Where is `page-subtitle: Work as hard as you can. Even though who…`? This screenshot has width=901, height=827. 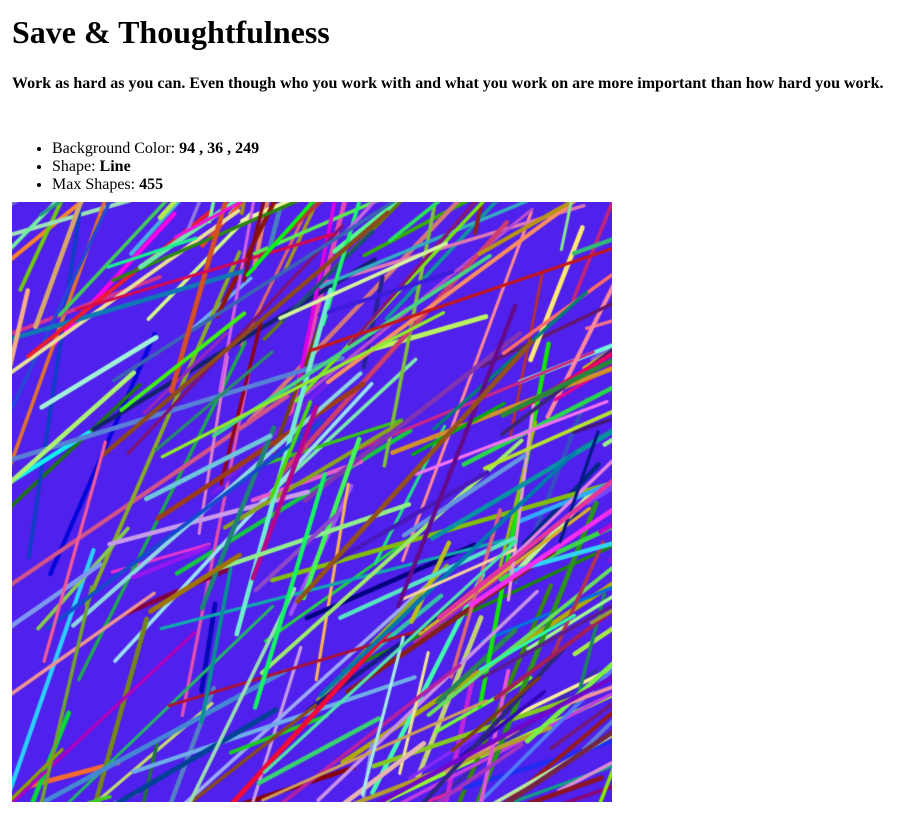 page-subtitle: Work as hard as you can. Even though who… is located at coordinates (448, 83).